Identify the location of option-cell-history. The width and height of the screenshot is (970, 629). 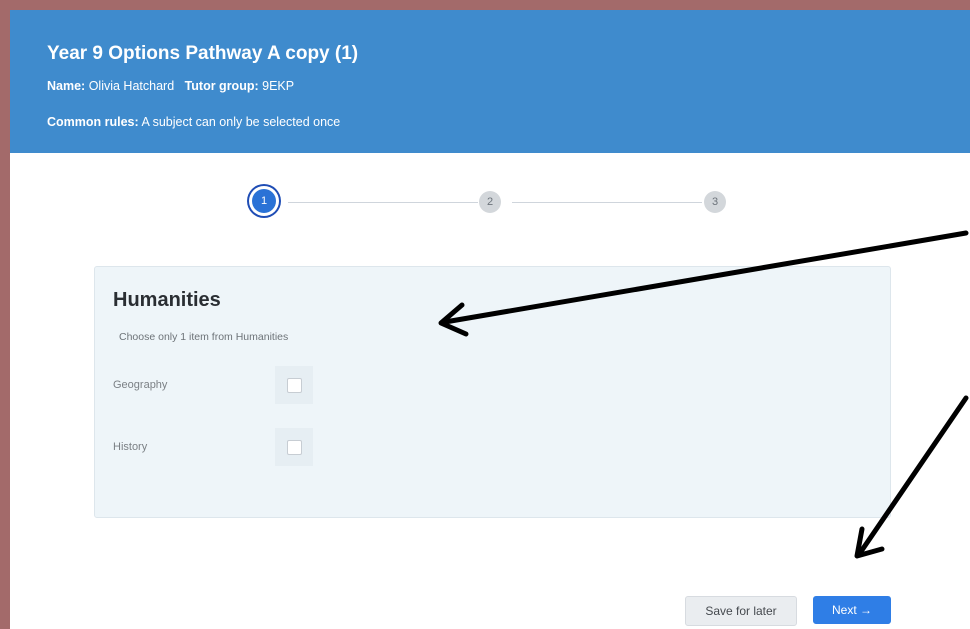
(294, 447).